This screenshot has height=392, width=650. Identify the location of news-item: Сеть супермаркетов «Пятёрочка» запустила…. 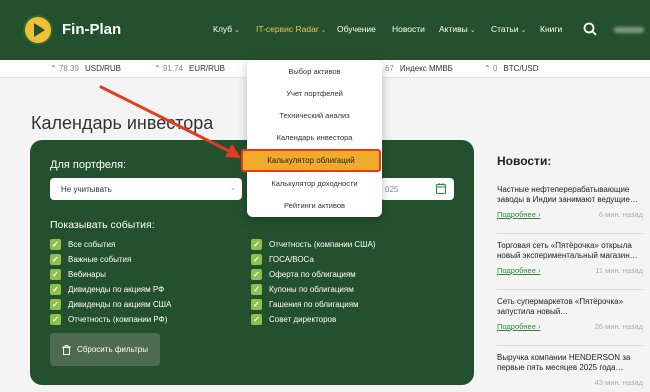
(570, 314).